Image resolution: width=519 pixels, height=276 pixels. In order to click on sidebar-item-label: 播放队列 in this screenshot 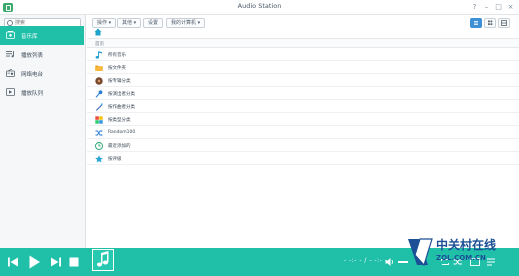, I will do `click(32, 94)`.